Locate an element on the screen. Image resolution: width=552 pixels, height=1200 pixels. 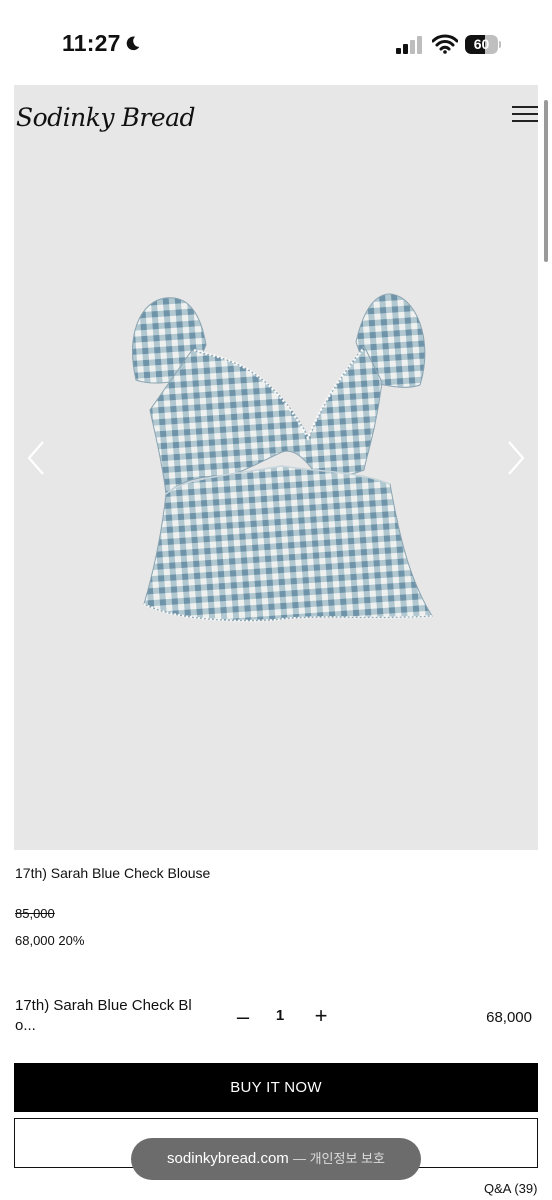
product-title: 17th) Sarah Blue Check Blouse is located at coordinates (113, 873).